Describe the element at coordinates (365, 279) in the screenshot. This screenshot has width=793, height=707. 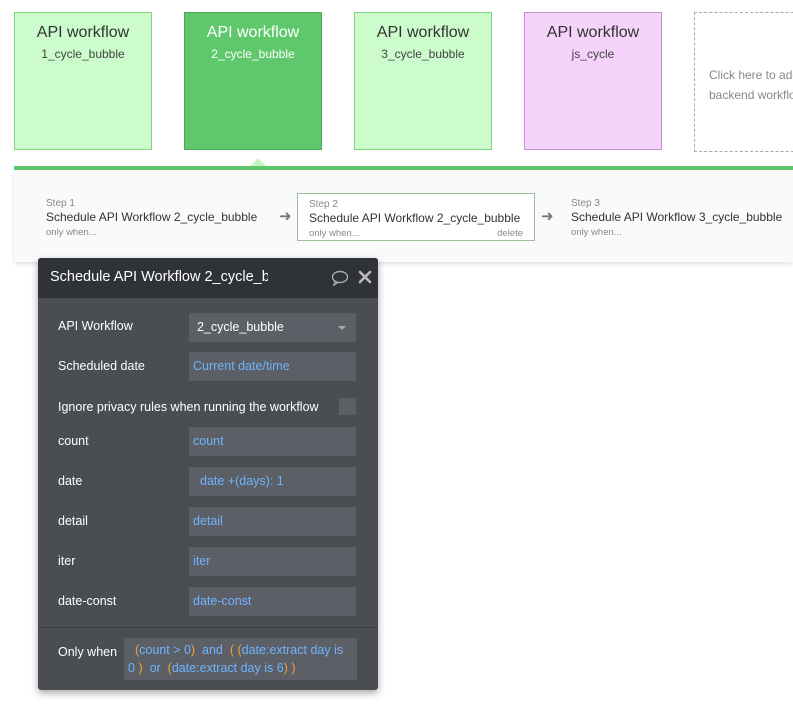
I see `close-icon` at that location.